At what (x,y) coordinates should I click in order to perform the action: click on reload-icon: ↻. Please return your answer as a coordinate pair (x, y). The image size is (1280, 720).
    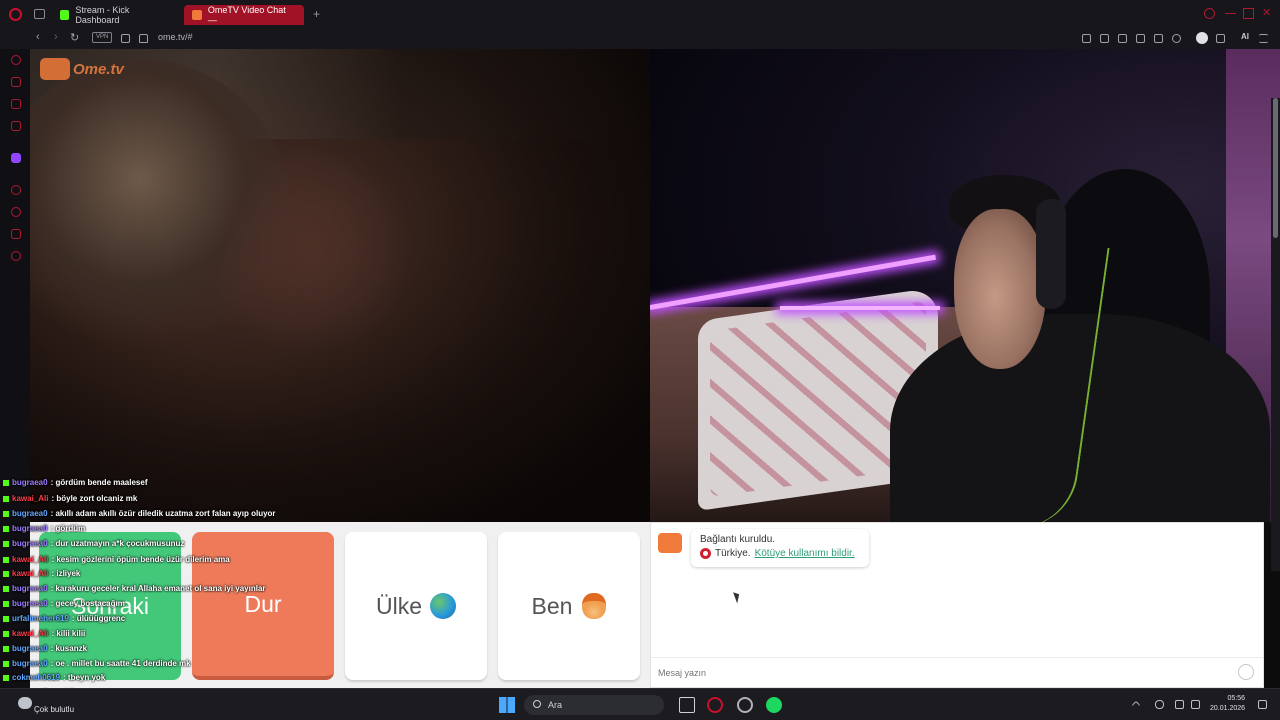
    Looking at the image, I should click on (74, 37).